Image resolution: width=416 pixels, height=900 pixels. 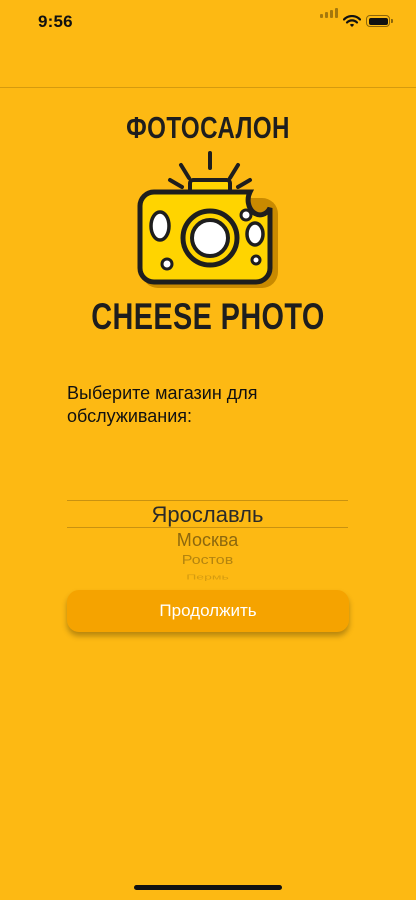 I want to click on picker-top-line, so click(x=207, y=500).